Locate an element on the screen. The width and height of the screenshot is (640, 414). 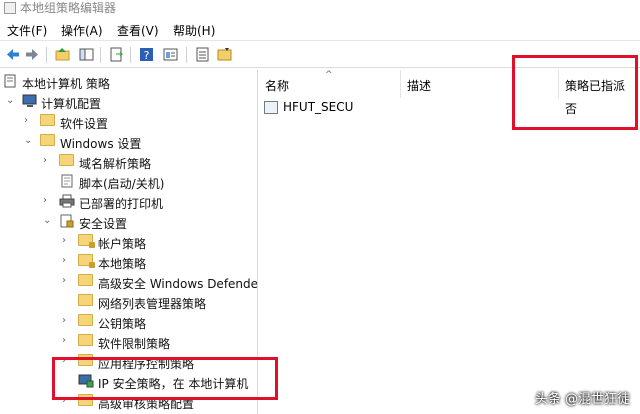
tree-label: 安全设置 is located at coordinates (103, 224).